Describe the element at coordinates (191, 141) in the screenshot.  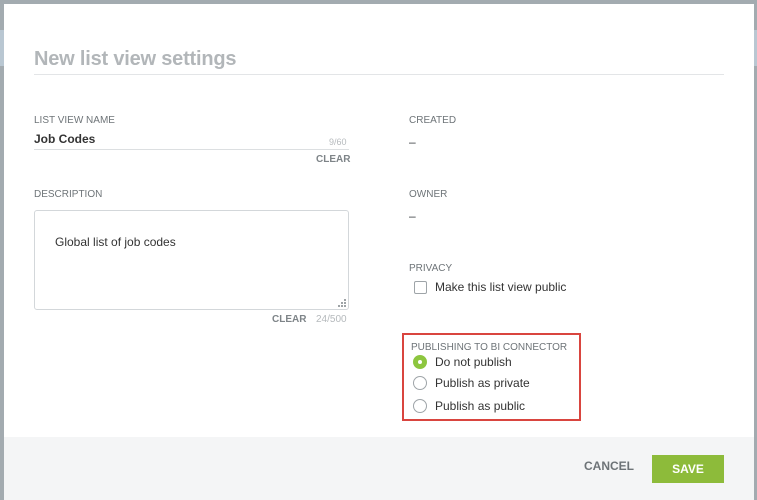
I see `list-view-name-input: Job Codes` at that location.